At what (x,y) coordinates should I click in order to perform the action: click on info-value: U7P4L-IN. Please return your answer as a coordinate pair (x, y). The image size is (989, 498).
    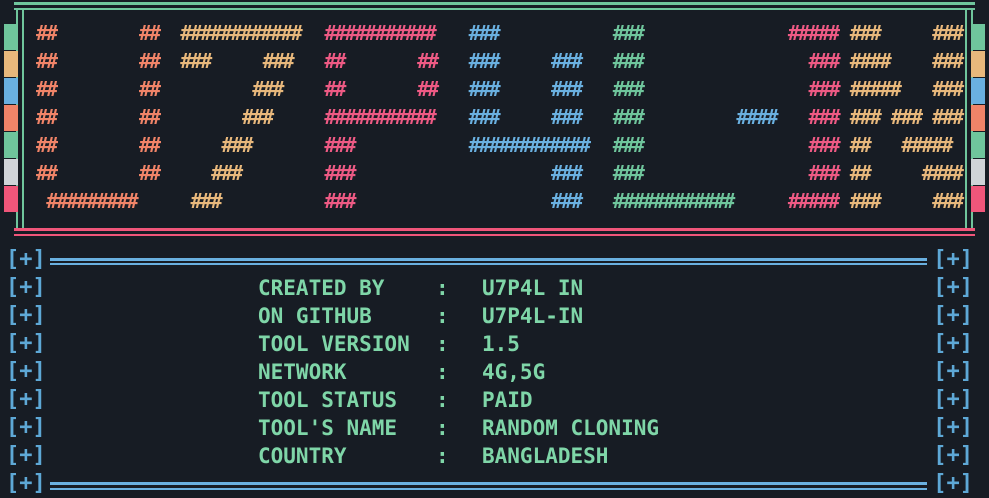
    Looking at the image, I should click on (533, 316).